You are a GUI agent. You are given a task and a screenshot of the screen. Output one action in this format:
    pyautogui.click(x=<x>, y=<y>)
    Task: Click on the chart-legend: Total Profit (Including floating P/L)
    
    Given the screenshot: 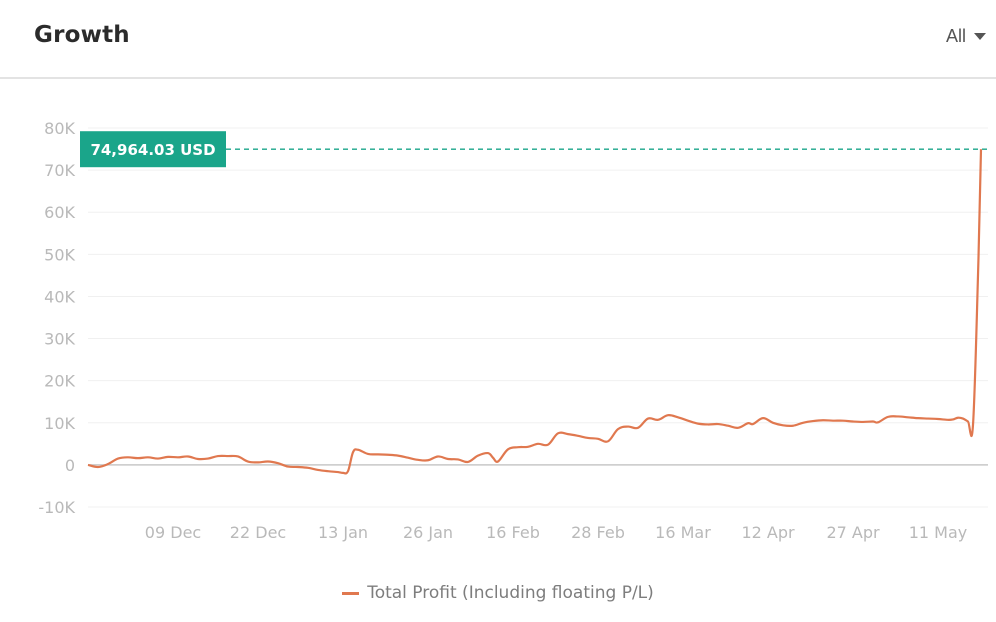 What is the action you would take?
    pyautogui.click(x=498, y=593)
    